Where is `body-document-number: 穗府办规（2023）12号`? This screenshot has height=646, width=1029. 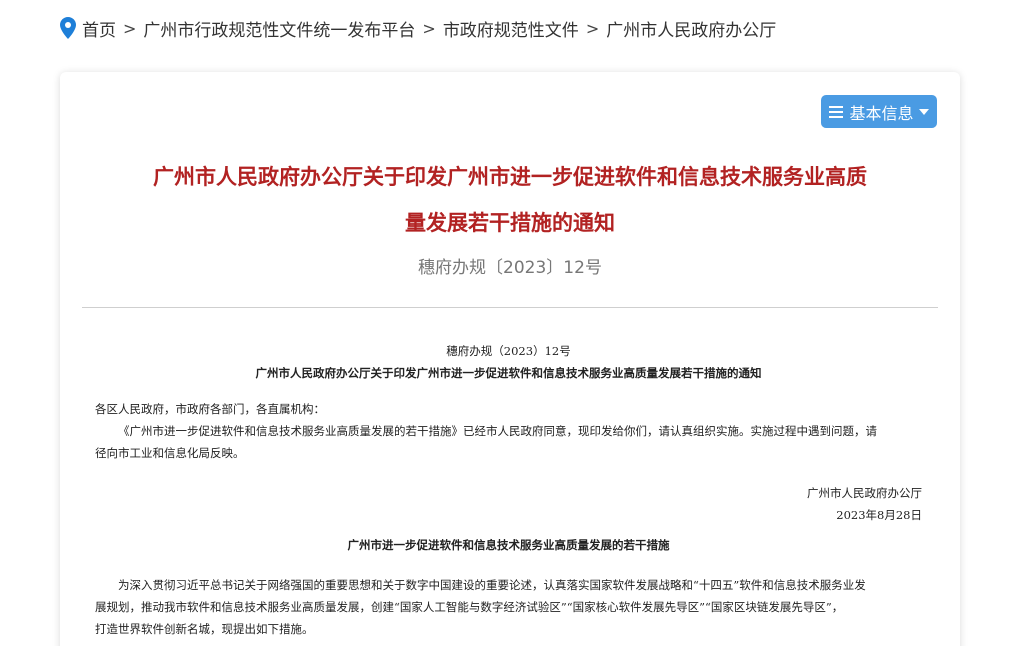 body-document-number: 穗府办规（2023）12号 is located at coordinates (508, 351).